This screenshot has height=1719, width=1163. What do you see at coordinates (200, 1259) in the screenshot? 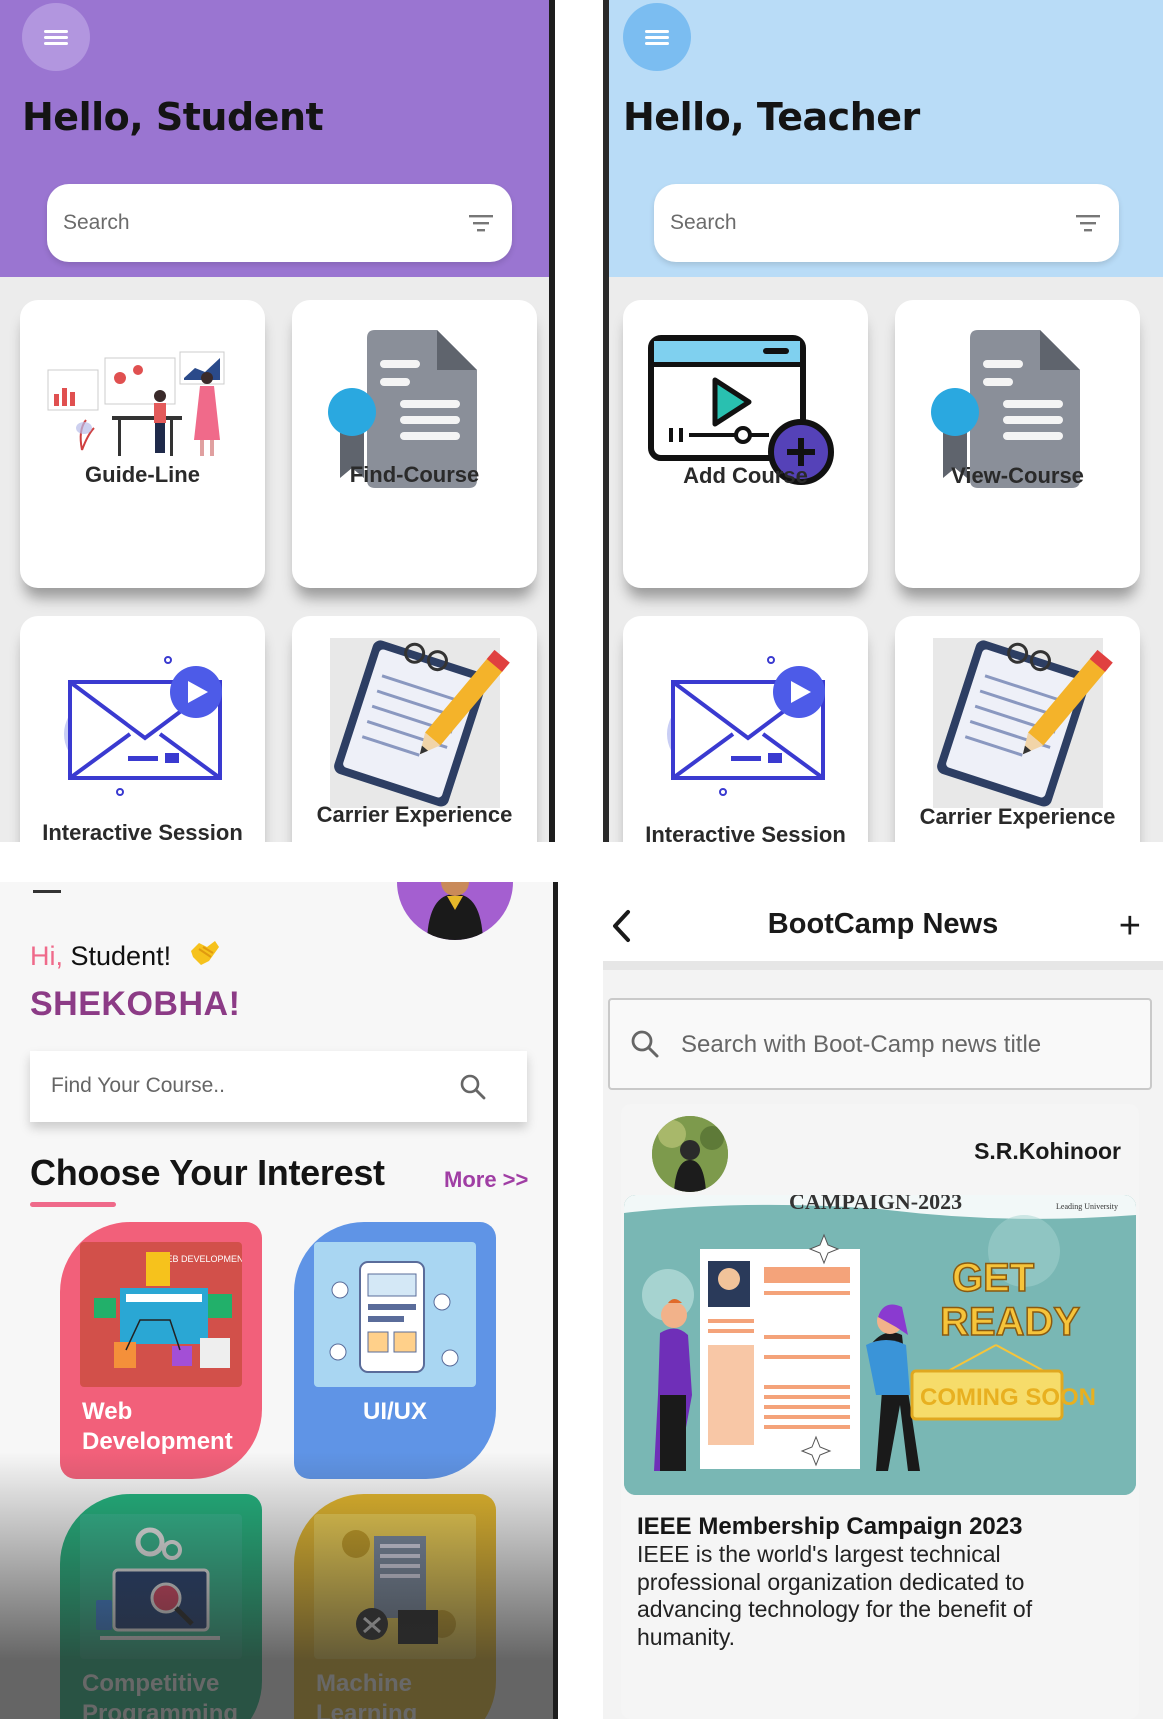
I see `art-caption: WEB DEVELOPMENT` at bounding box center [200, 1259].